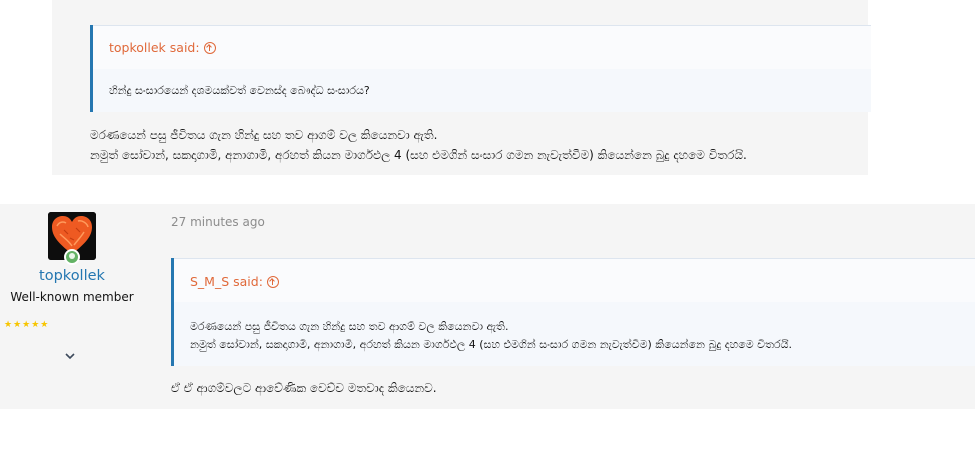 The width and height of the screenshot is (975, 465). What do you see at coordinates (72, 276) in the screenshot?
I see `username-link: topkollek` at bounding box center [72, 276].